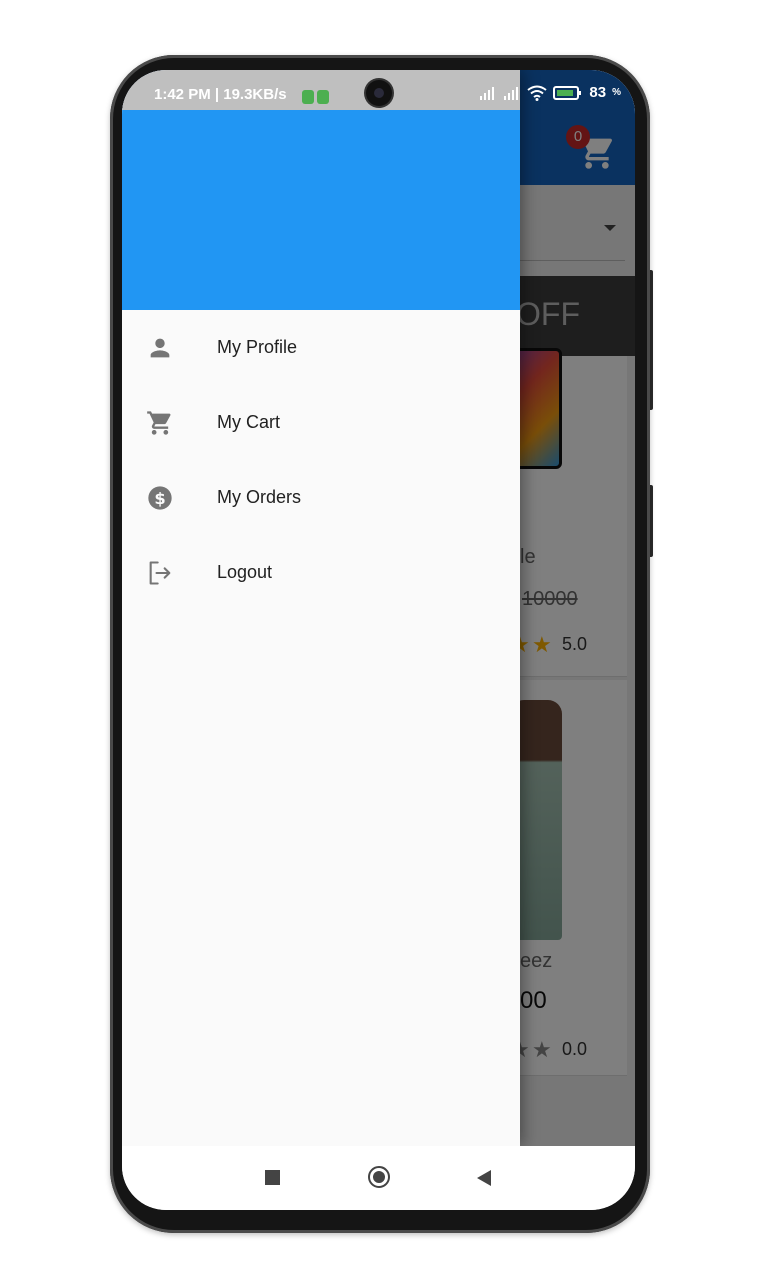 This screenshot has height=1280, width=759. What do you see at coordinates (321, 497) in the screenshot?
I see `menu-item-my-orders: $ My Orders` at bounding box center [321, 497].